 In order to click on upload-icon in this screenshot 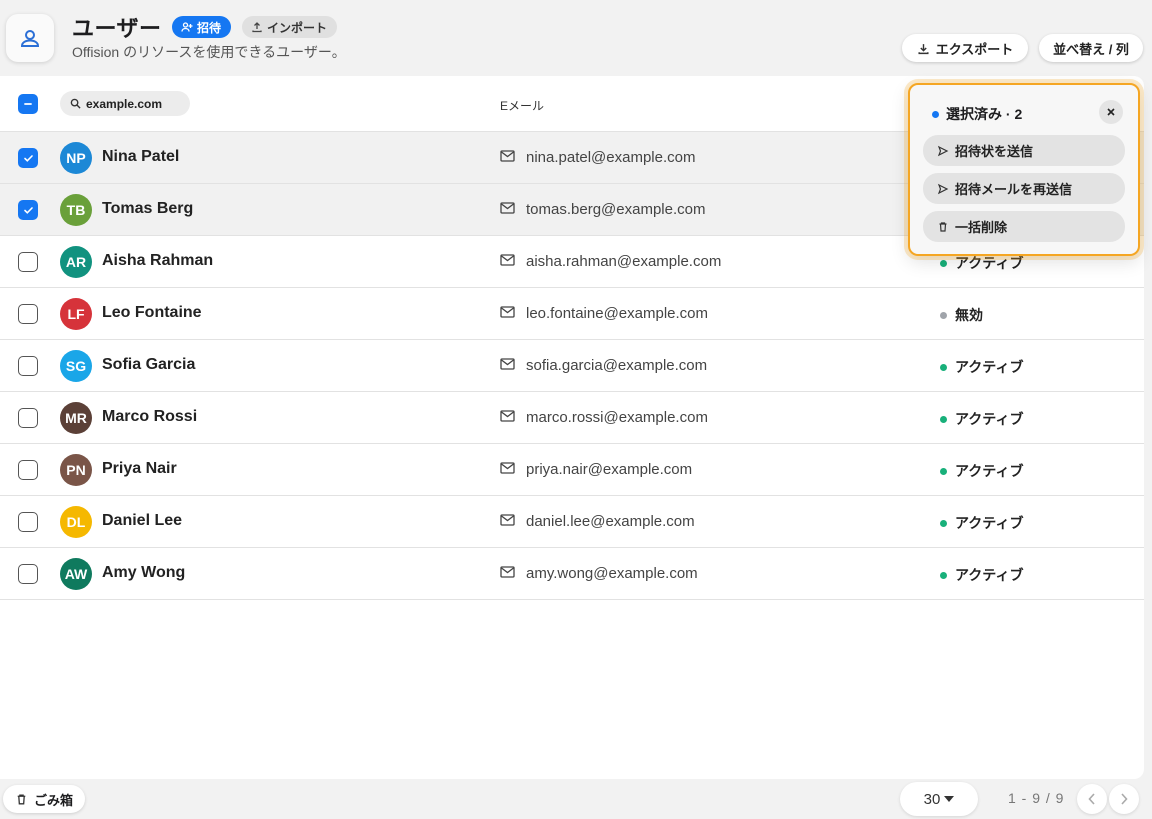, I will do `click(257, 27)`.